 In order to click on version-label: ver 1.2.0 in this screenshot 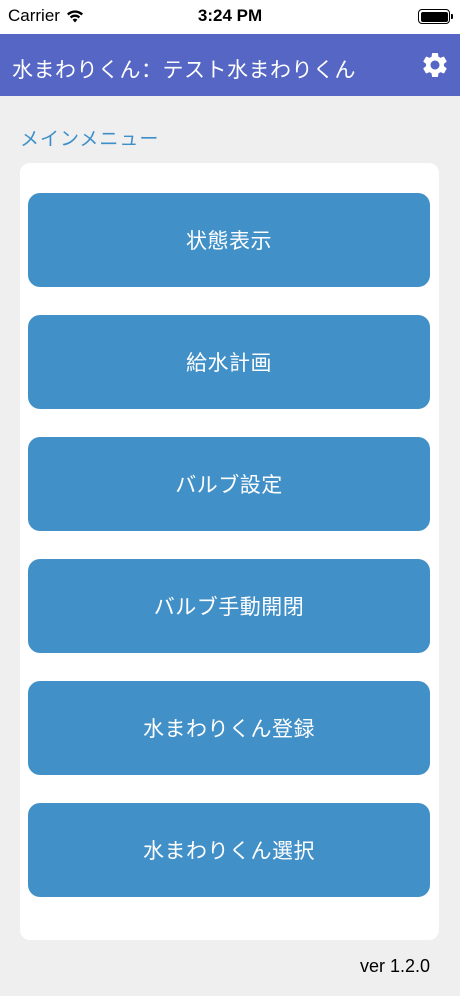, I will do `click(394, 966)`.